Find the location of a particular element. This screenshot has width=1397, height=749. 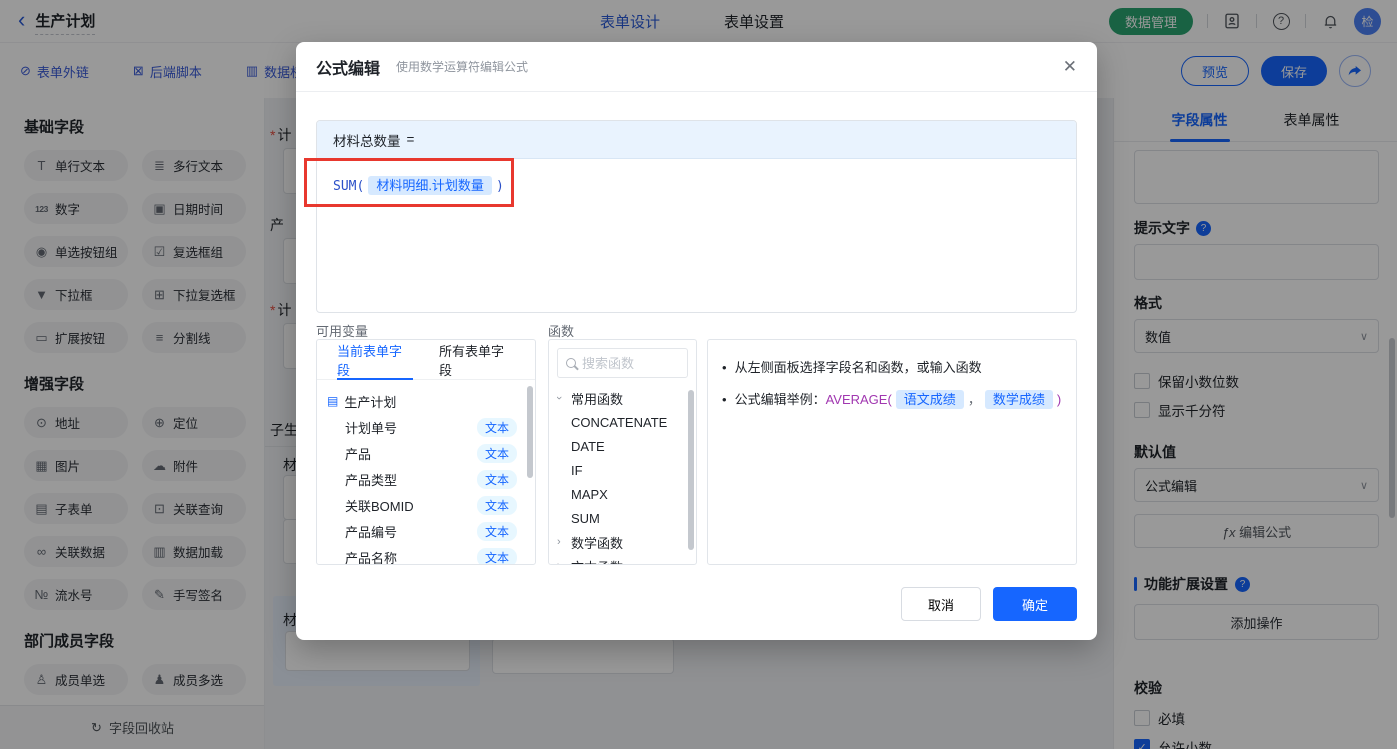

variable-field-name: 关联BOMID is located at coordinates (379, 506).